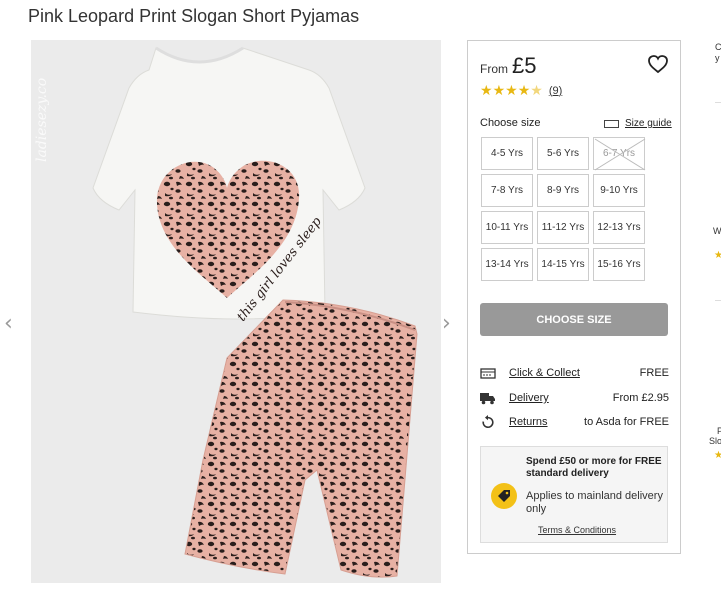 The image size is (721, 590). Describe the element at coordinates (536, 91) in the screenshot. I see `half-star-icon: ★` at that location.